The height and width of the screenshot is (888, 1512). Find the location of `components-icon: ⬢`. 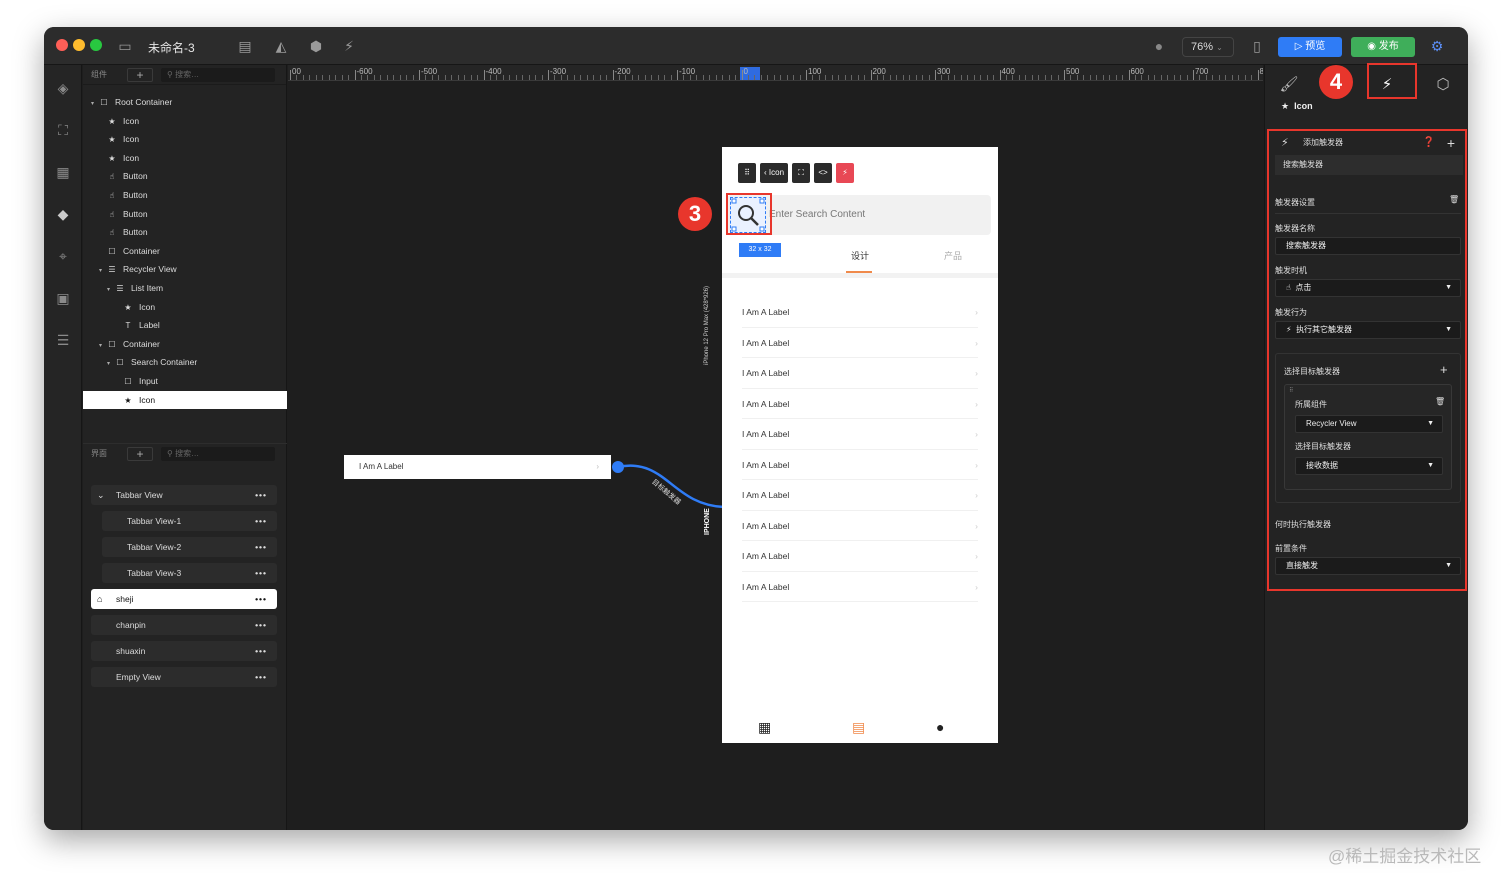

components-icon: ⬢ is located at coordinates (316, 46).